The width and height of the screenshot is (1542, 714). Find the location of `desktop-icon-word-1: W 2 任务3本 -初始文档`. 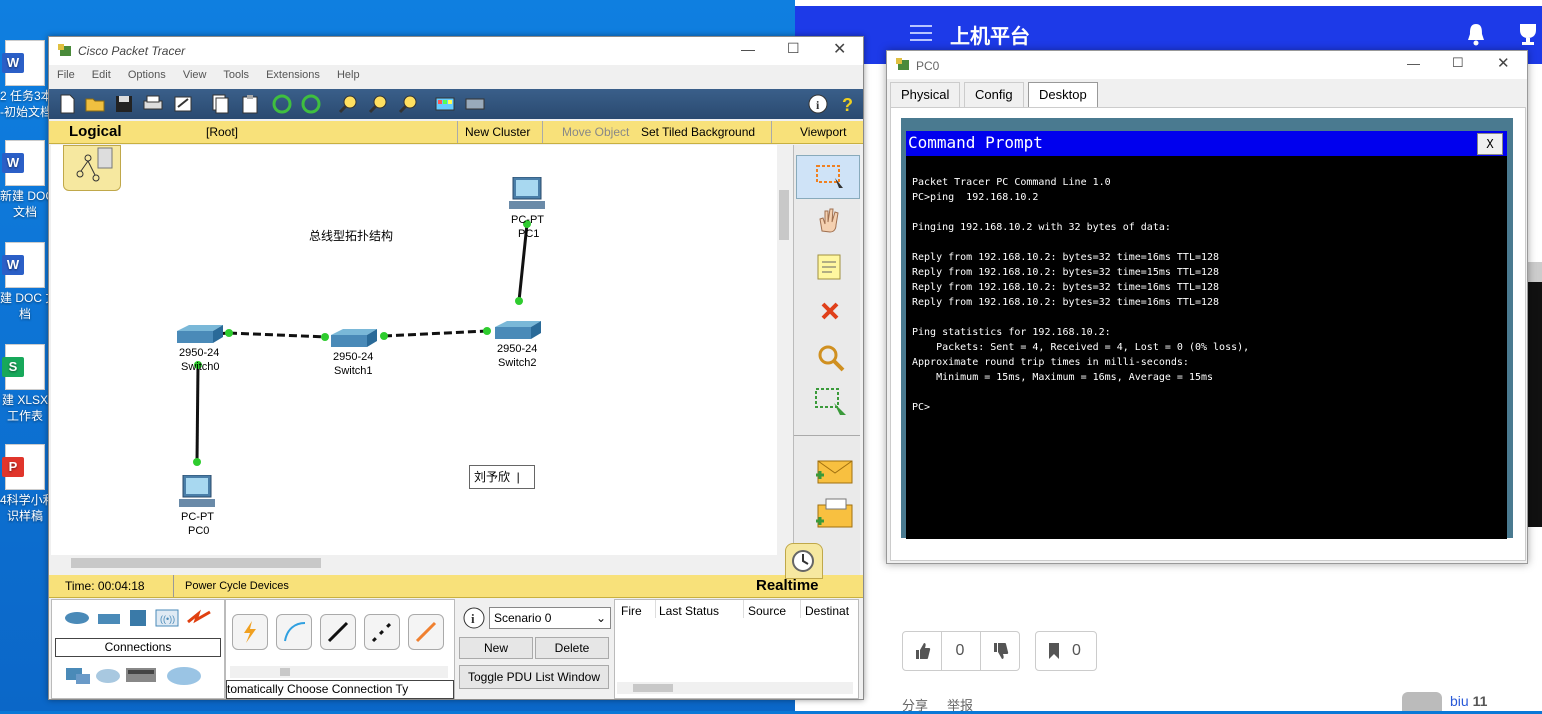

desktop-icon-word-1: W 2 任务3本 -初始文档 is located at coordinates (25, 80).